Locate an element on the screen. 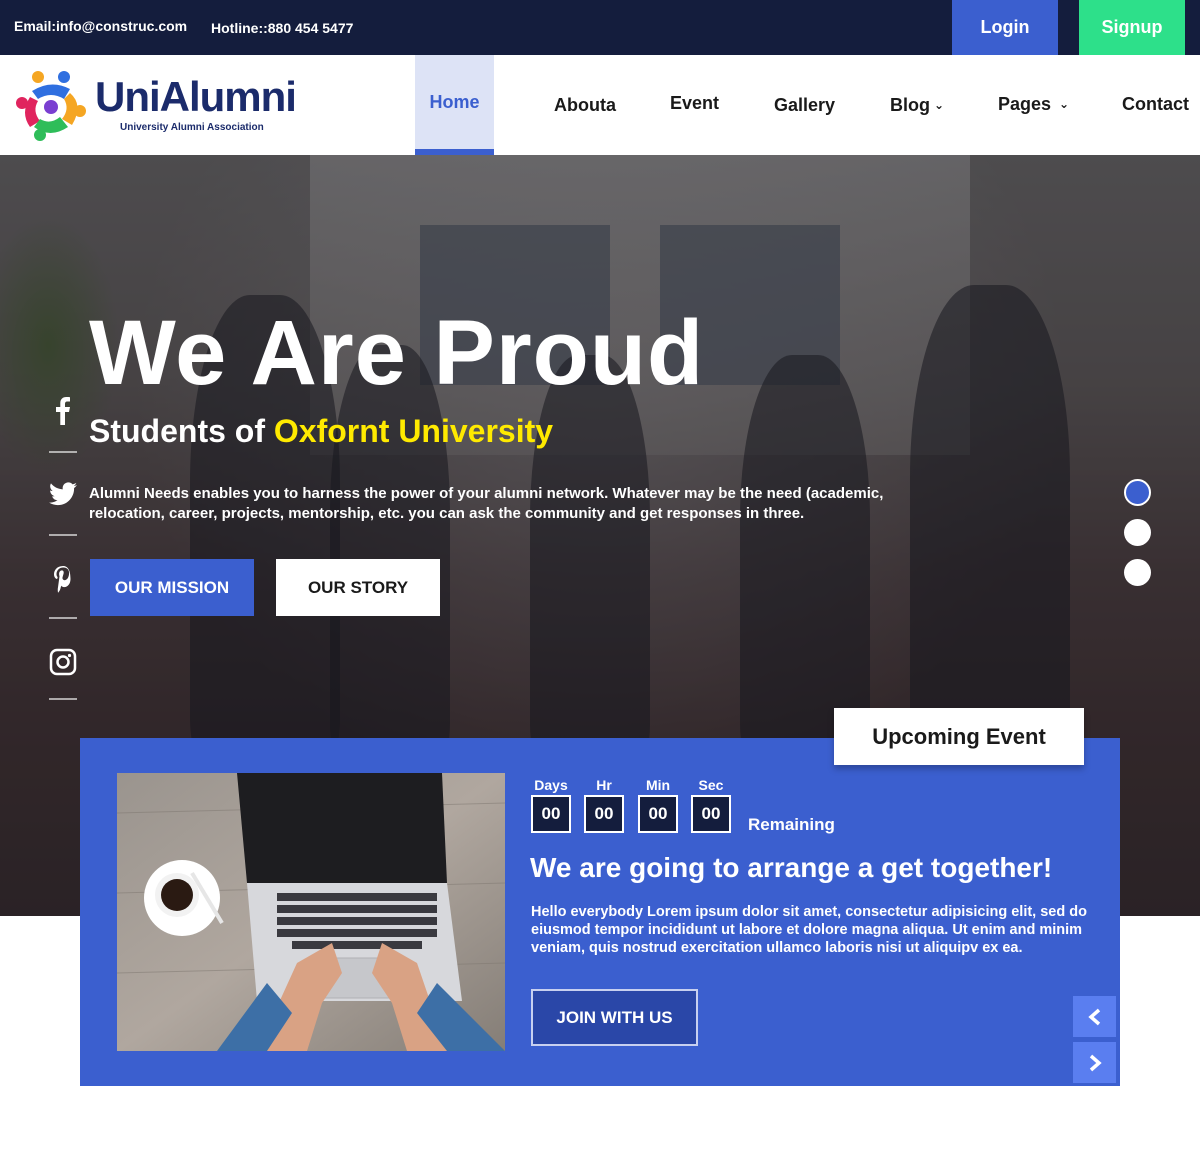 This screenshot has width=1200, height=1176. contact-email: Email:info@construc.com is located at coordinates (100, 26).